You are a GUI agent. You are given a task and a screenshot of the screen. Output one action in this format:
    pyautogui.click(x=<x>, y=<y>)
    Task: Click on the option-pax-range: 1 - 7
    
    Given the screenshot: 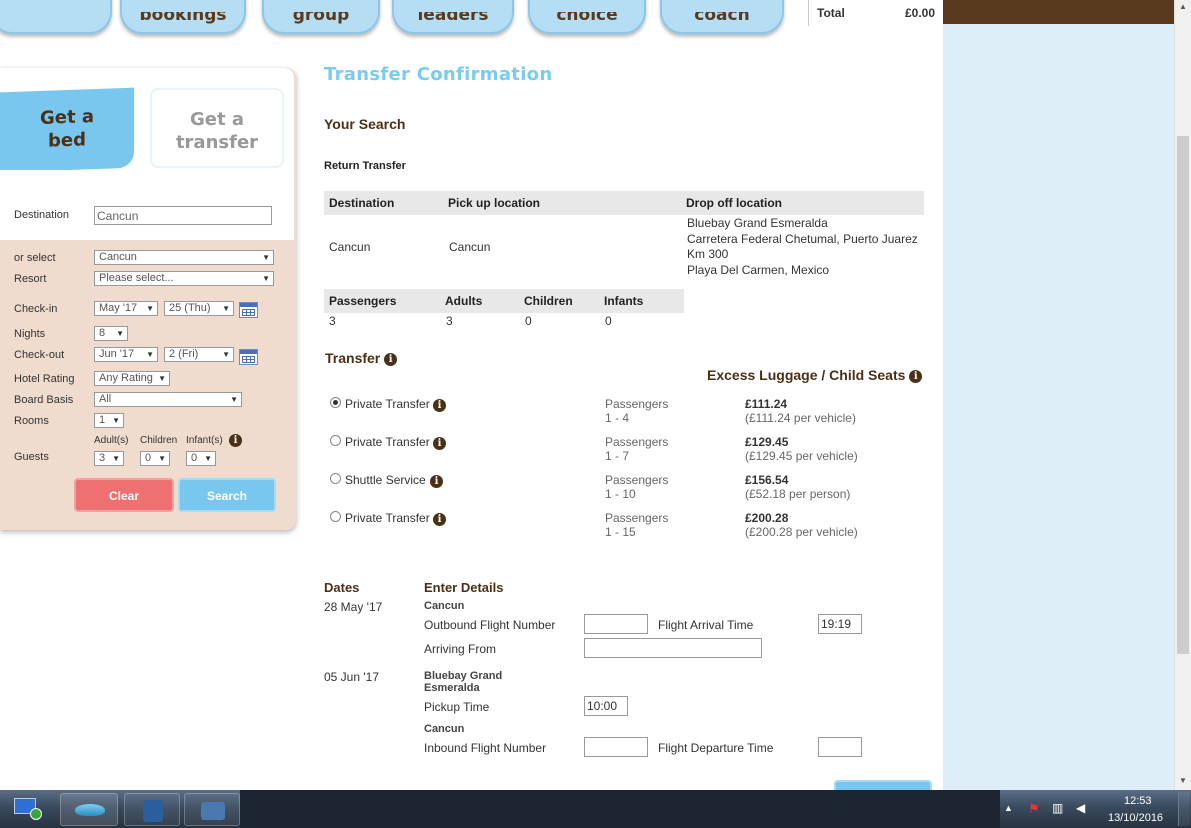 What is the action you would take?
    pyautogui.click(x=617, y=456)
    